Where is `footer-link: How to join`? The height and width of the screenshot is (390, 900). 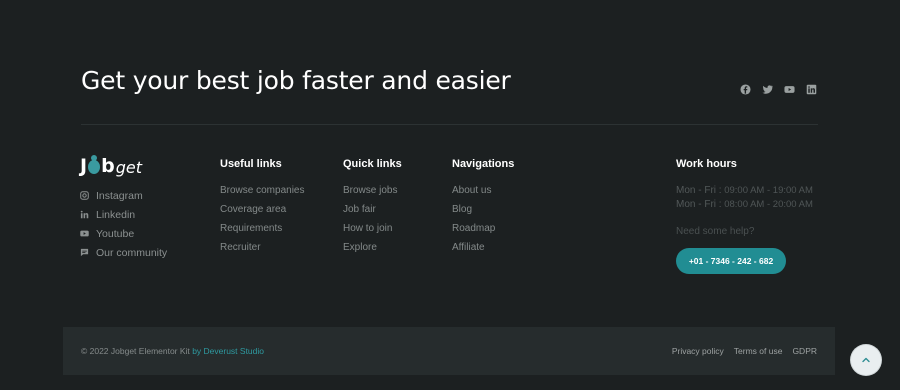 footer-link: How to join is located at coordinates (372, 231).